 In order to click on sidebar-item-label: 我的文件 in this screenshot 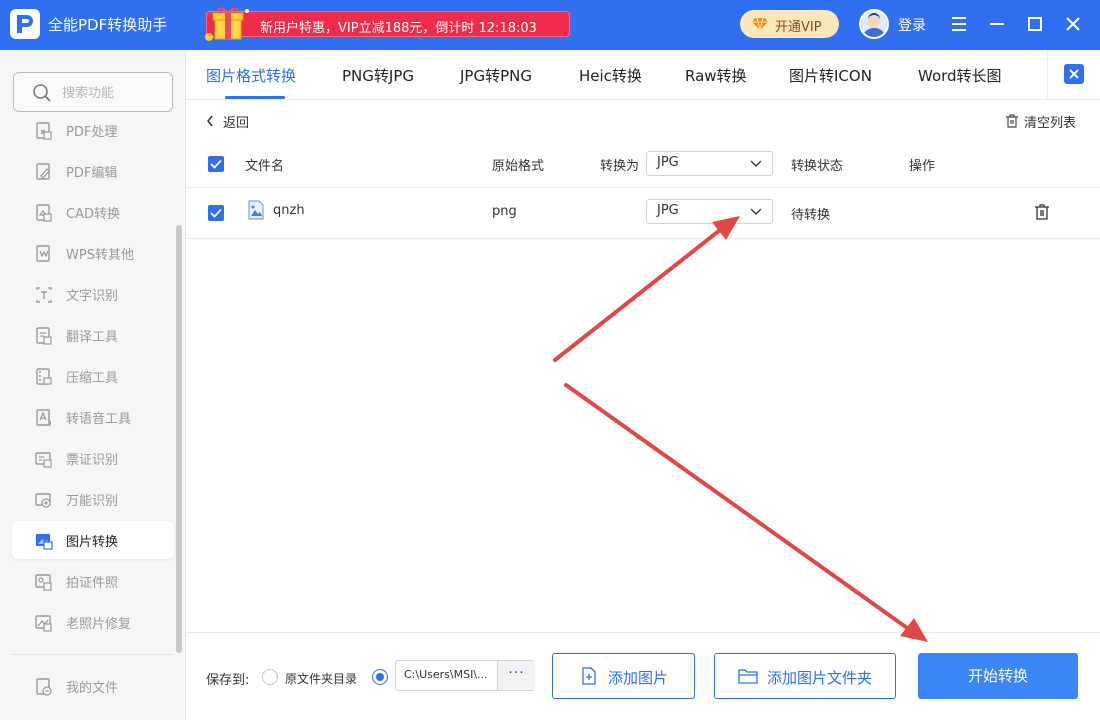, I will do `click(92, 688)`.